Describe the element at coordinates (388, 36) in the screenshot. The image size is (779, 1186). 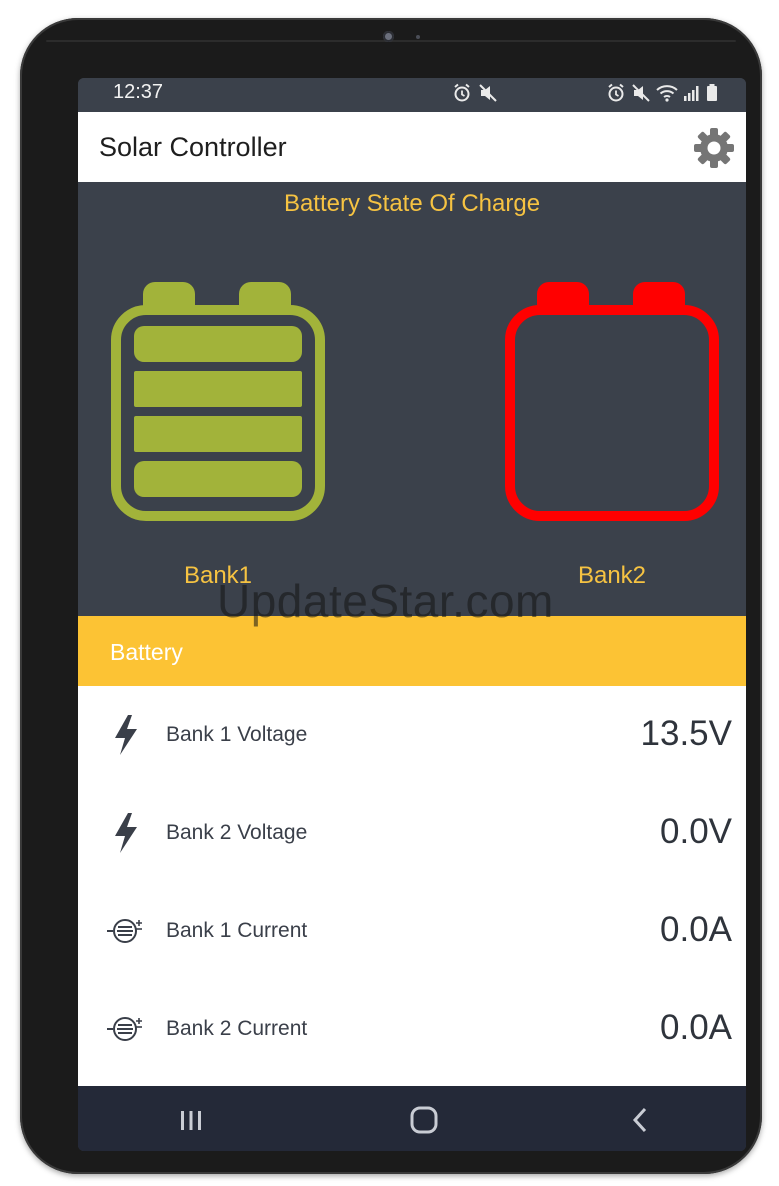
I see `front-camera` at that location.